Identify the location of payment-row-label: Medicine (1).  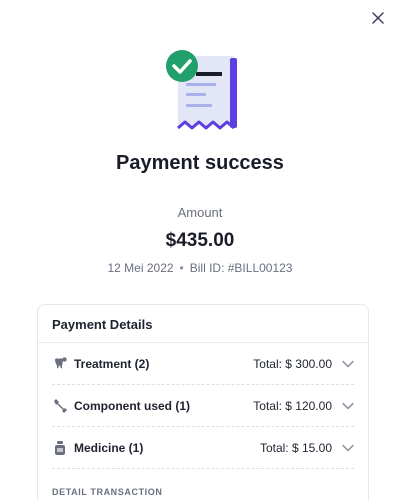
(109, 447).